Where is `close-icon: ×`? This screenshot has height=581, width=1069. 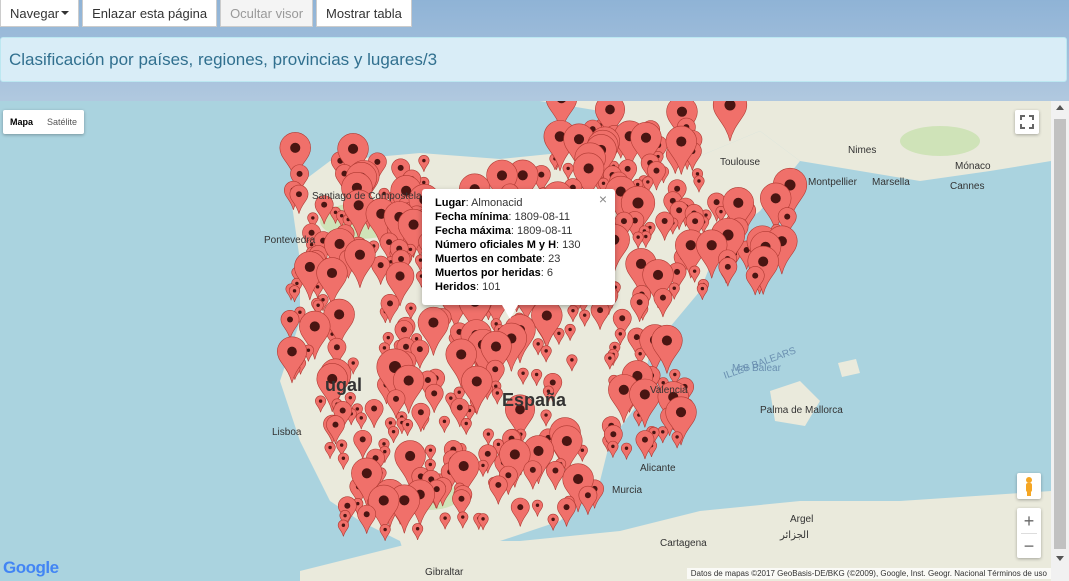 close-icon: × is located at coordinates (603, 199).